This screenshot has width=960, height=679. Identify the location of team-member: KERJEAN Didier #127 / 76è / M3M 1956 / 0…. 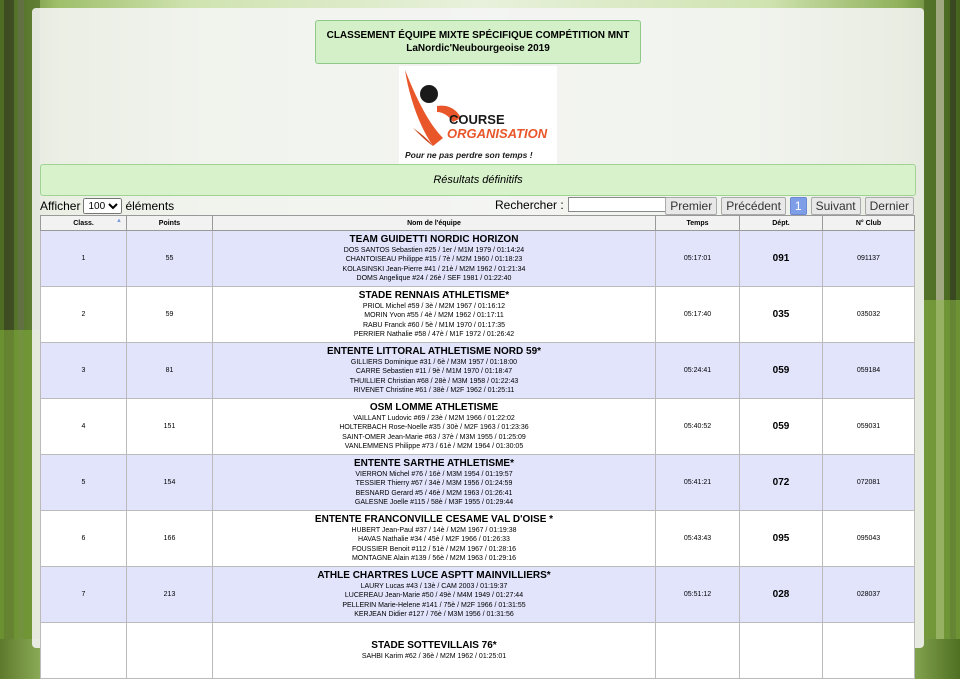
(434, 614).